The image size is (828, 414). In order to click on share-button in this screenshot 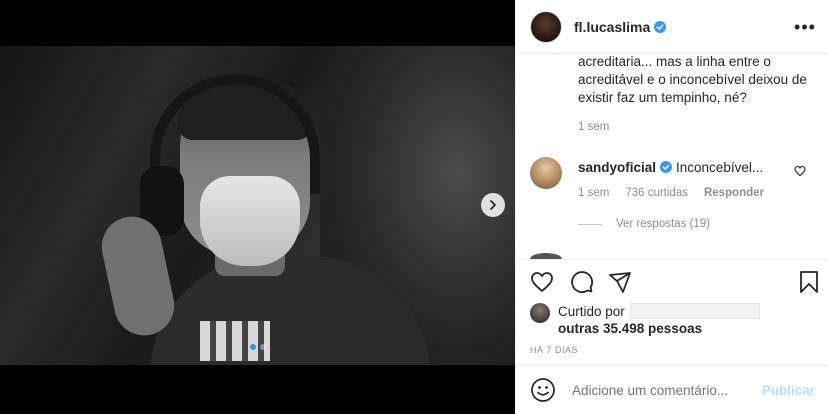, I will do `click(621, 283)`.